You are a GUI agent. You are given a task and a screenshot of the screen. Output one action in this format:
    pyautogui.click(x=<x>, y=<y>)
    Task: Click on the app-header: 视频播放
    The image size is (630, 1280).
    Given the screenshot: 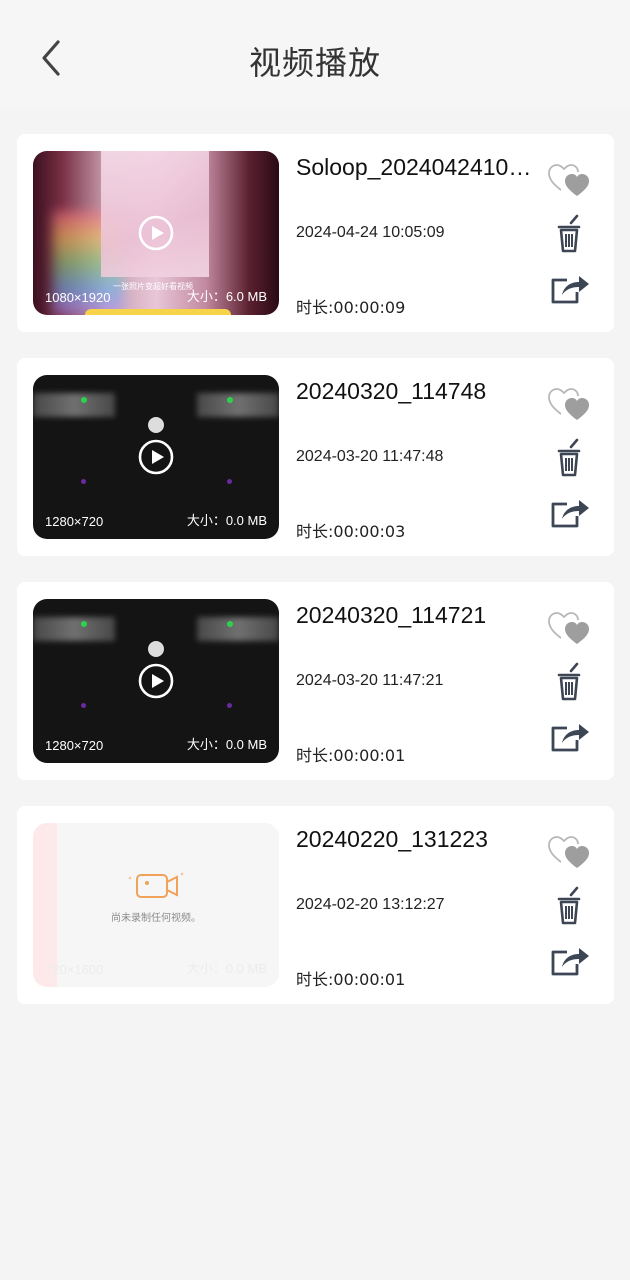 What is the action you would take?
    pyautogui.click(x=315, y=54)
    